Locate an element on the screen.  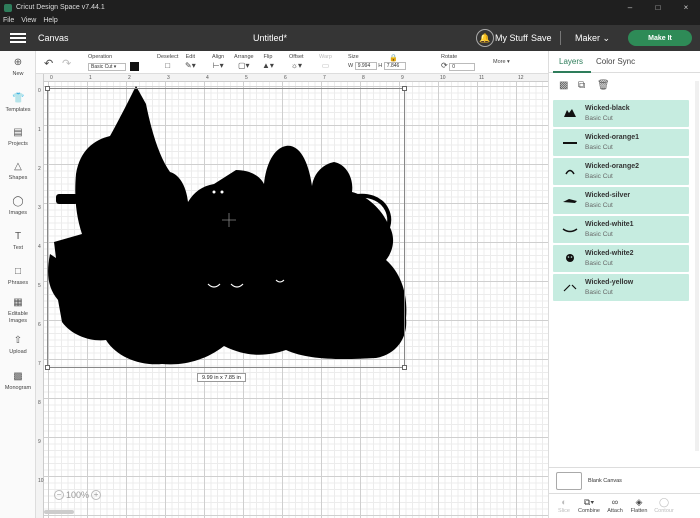
flatten-label: Flatten is located at coordinates (639, 511).